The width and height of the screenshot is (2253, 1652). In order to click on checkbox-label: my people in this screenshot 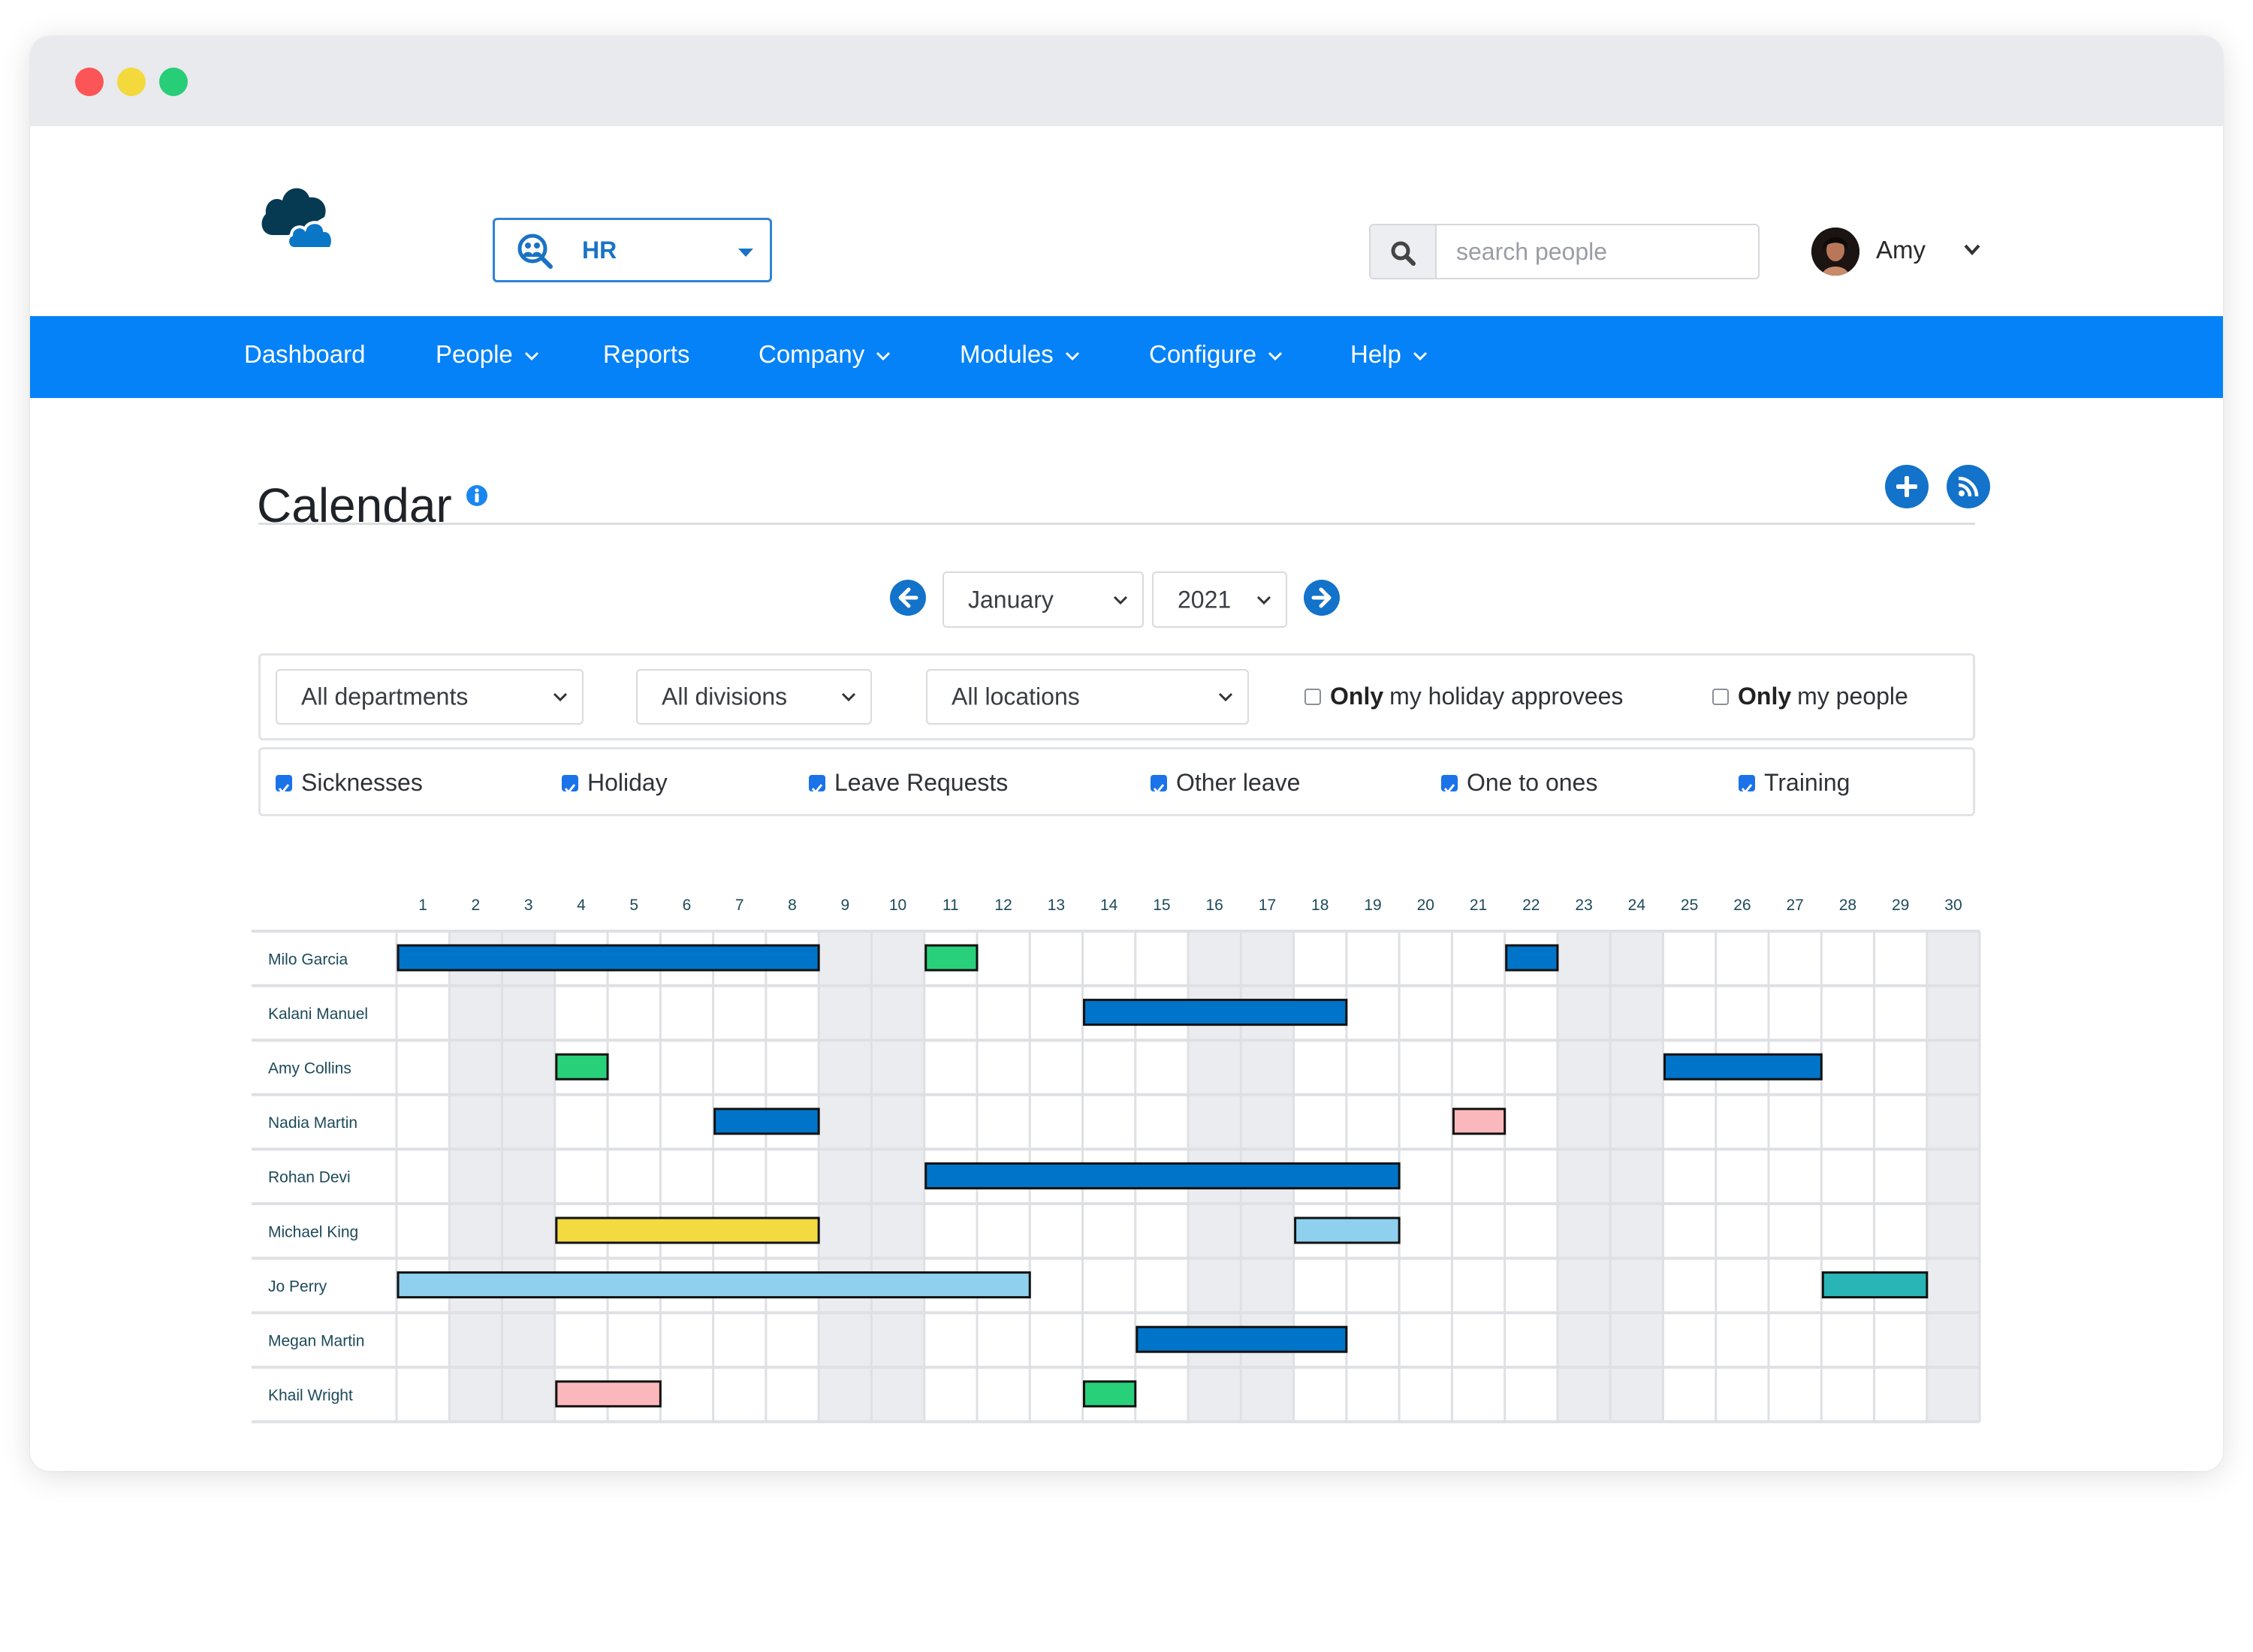, I will do `click(1853, 696)`.